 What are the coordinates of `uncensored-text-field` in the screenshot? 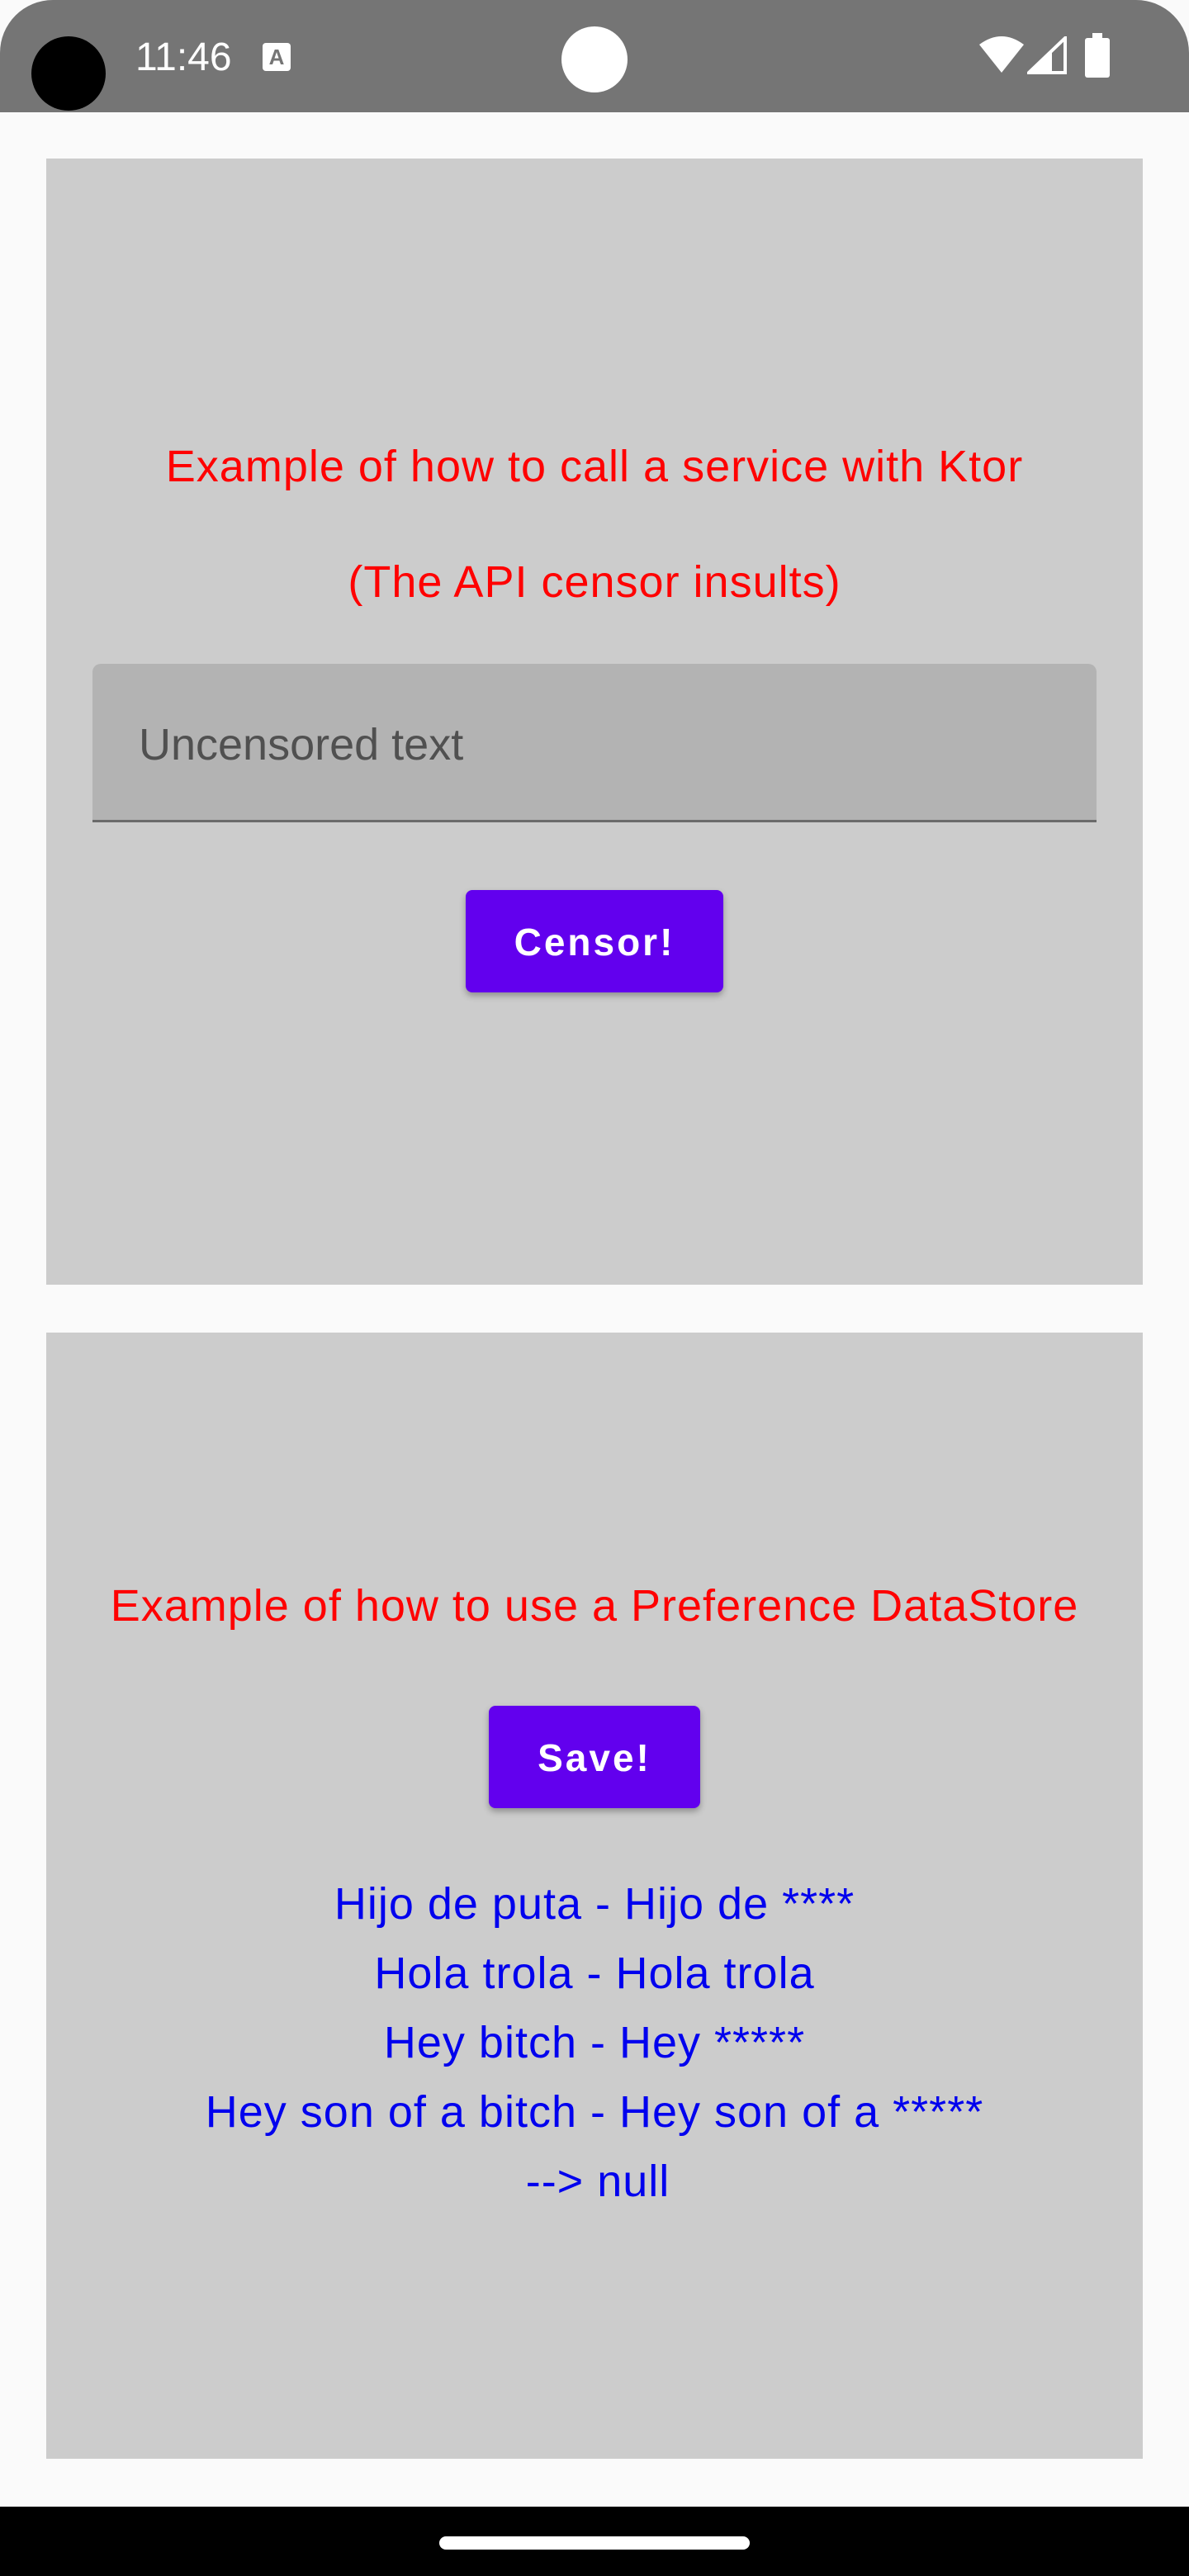 It's located at (594, 743).